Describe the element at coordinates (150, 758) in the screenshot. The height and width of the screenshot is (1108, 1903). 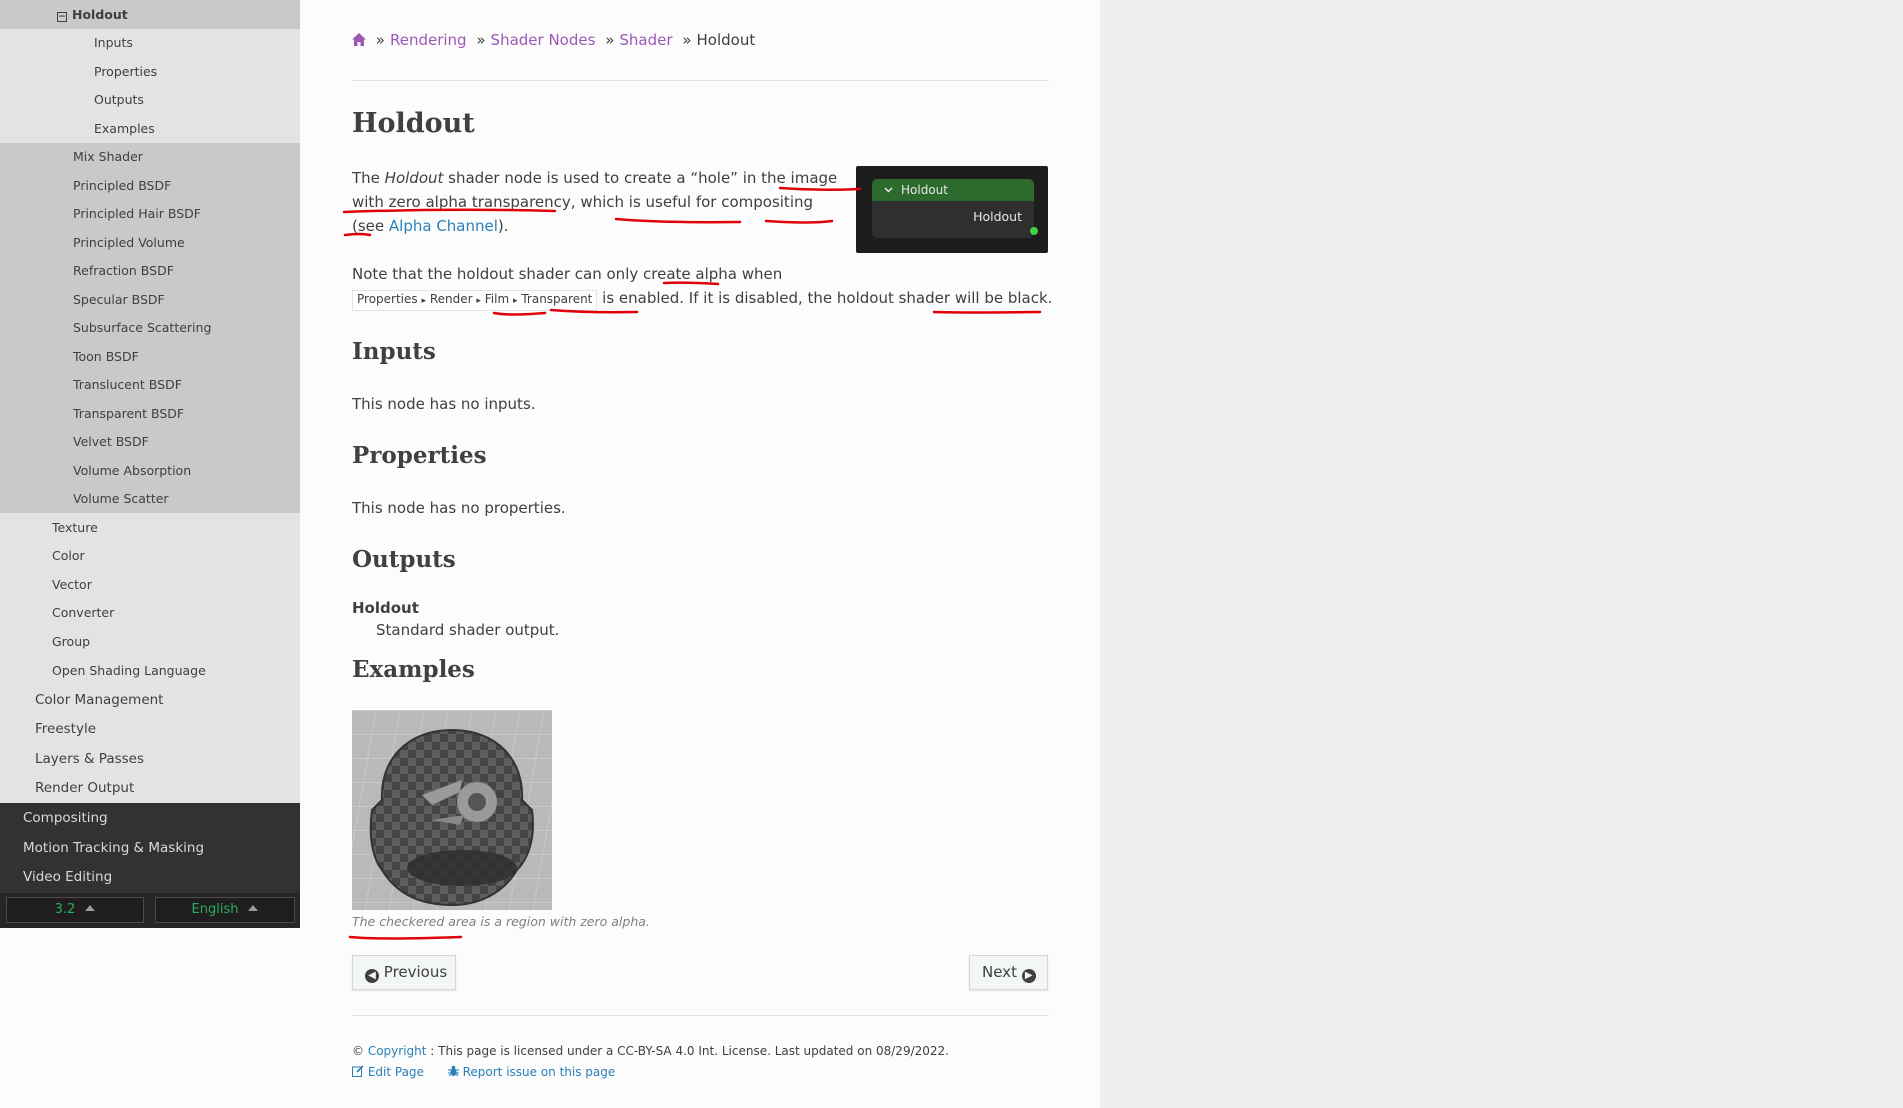
I see `sidebar-item-layers-passes: Layers & Passes` at that location.